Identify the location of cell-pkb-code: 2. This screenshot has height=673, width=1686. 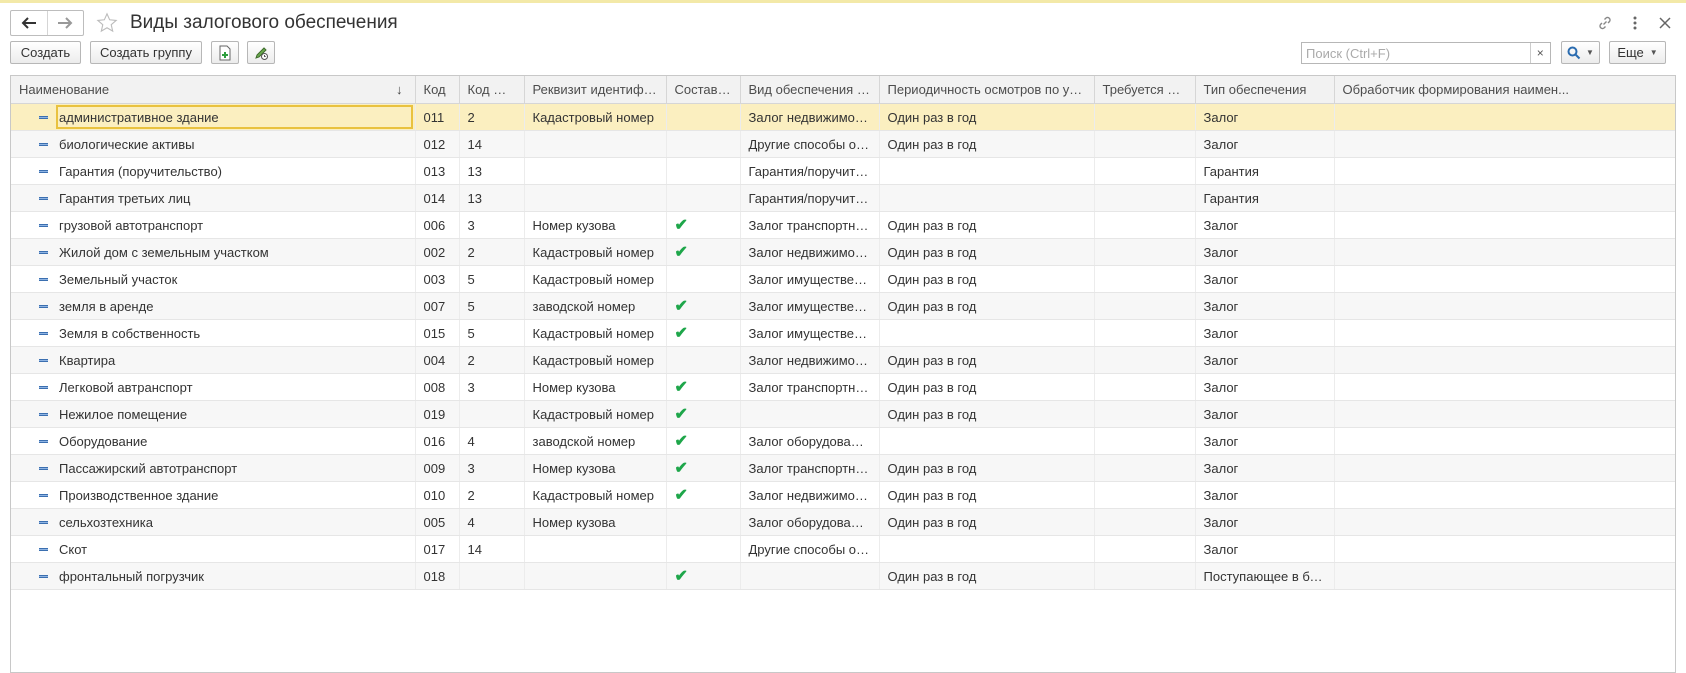
(491, 252).